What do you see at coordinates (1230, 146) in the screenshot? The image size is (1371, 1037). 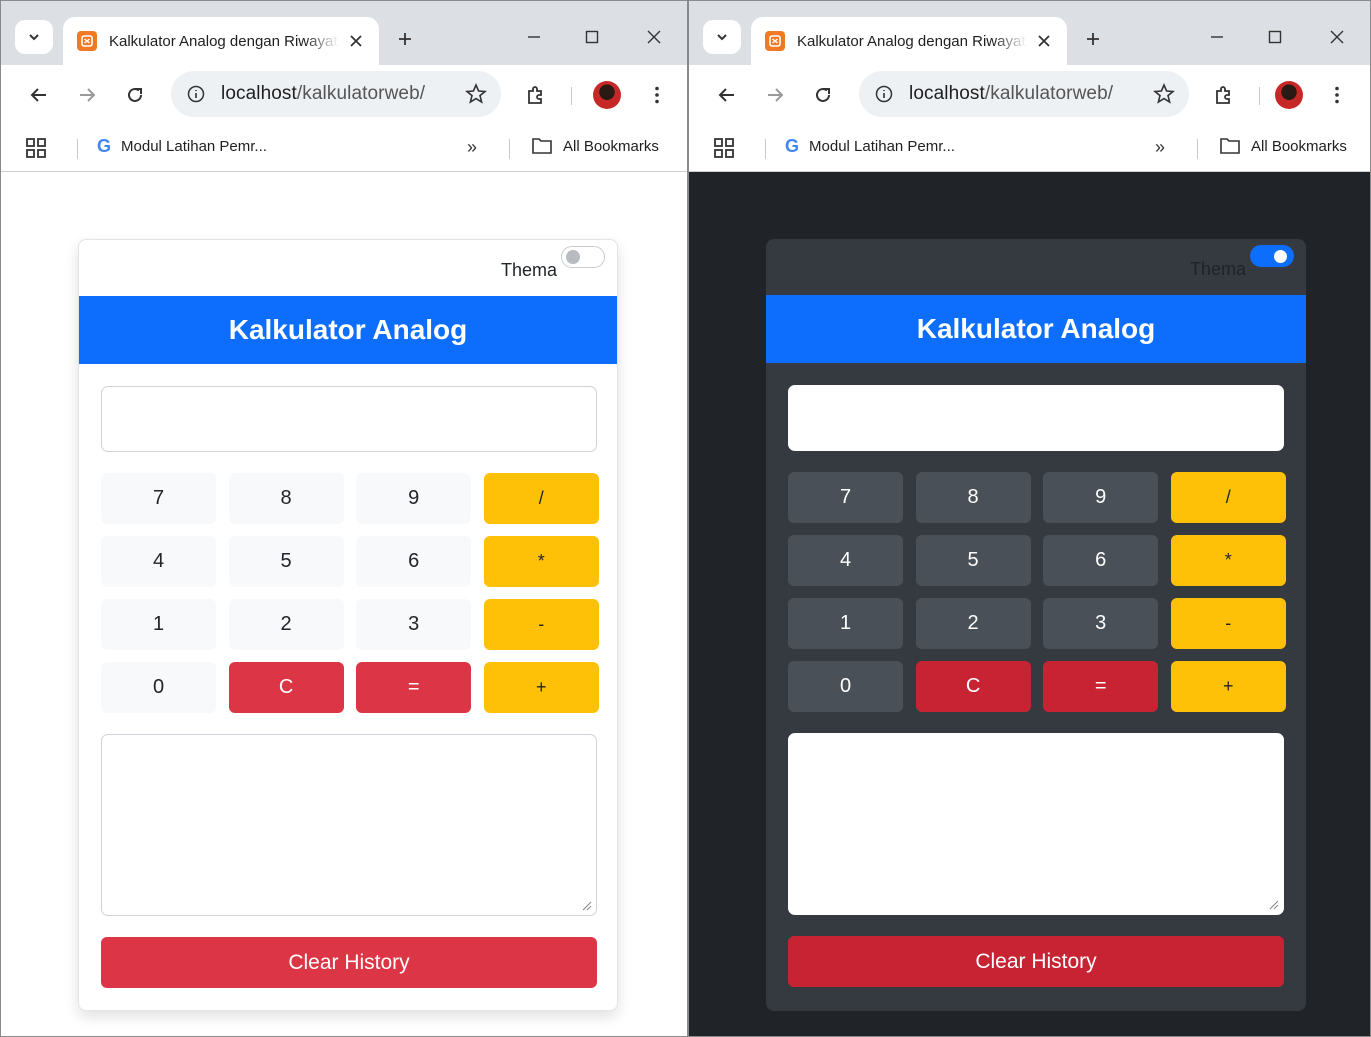 I see `folder-icon` at bounding box center [1230, 146].